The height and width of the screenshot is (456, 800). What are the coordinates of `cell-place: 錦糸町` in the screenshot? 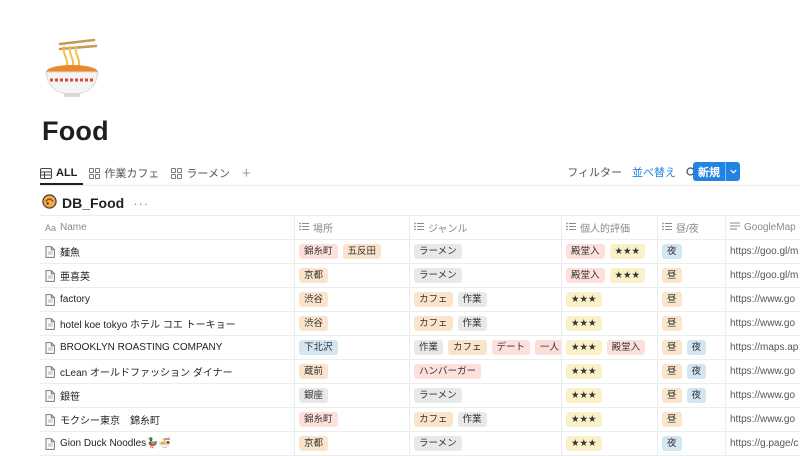 It's located at (352, 419).